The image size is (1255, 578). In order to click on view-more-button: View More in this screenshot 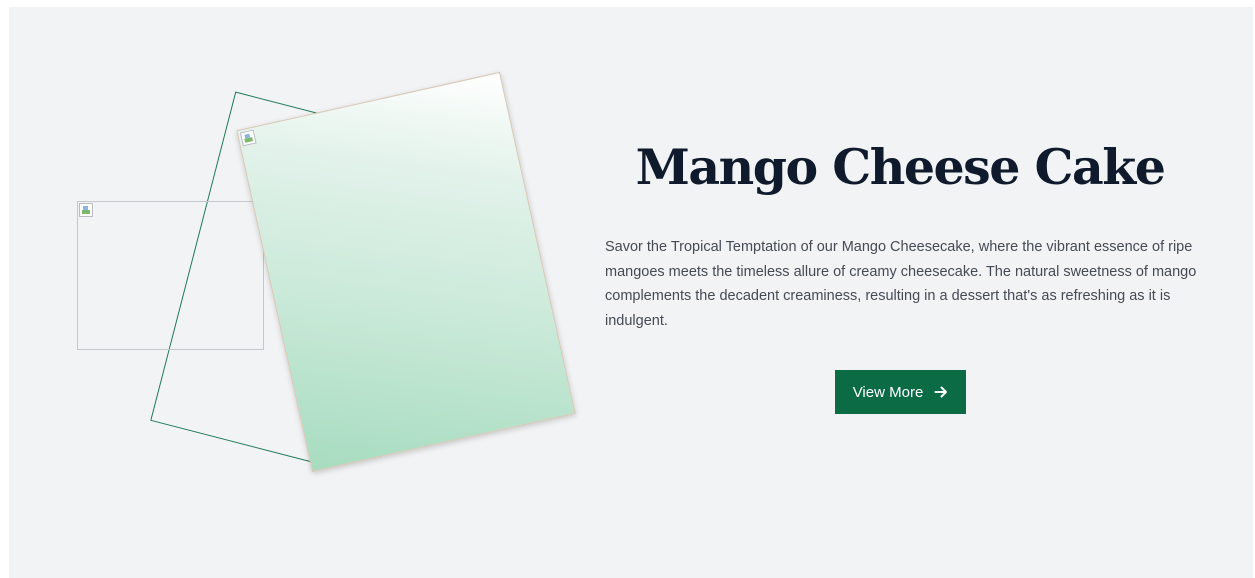, I will do `click(900, 392)`.